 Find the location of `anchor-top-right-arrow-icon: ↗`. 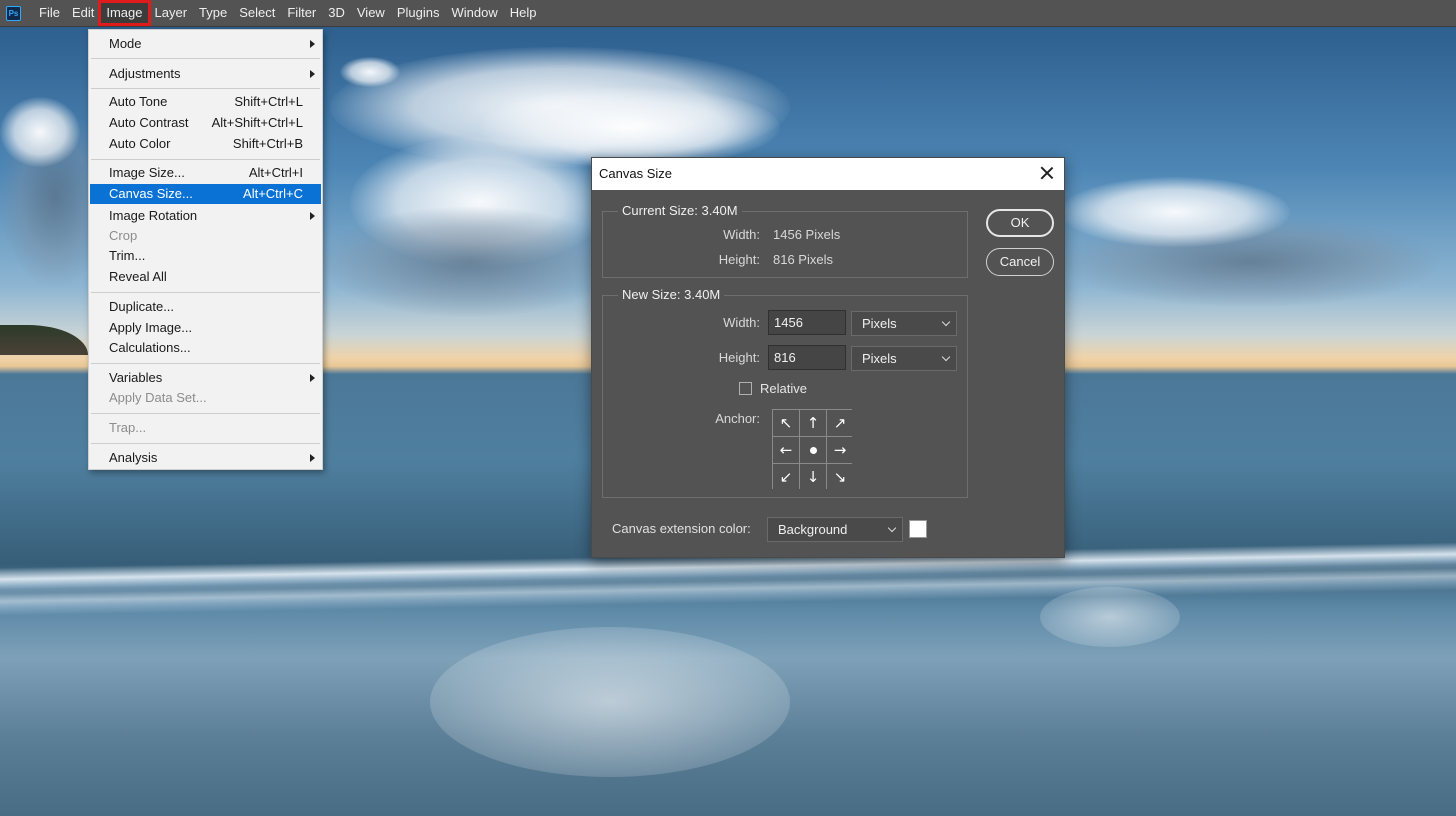

anchor-top-right-arrow-icon: ↗ is located at coordinates (840, 423).